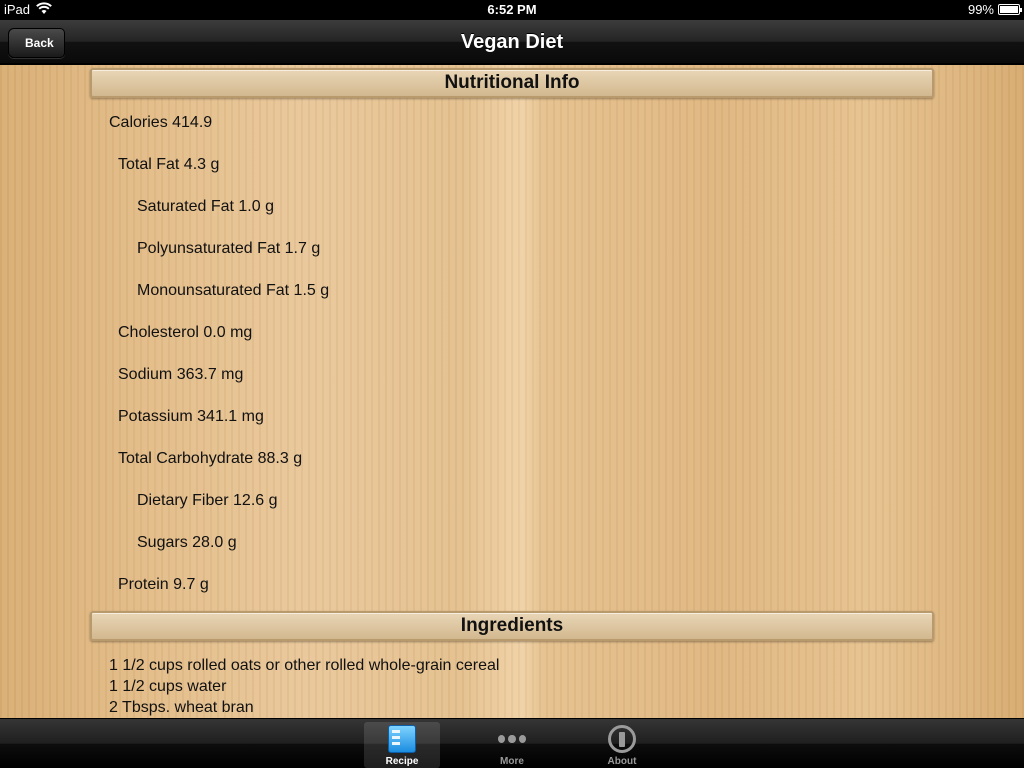  Describe the element at coordinates (402, 761) in the screenshot. I see `tab-recipe-label: Recipe` at that location.